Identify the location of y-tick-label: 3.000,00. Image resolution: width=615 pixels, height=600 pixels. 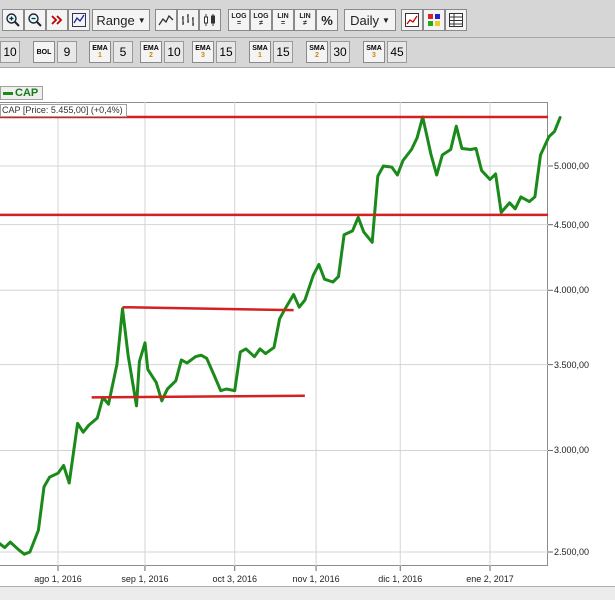
(572, 450).